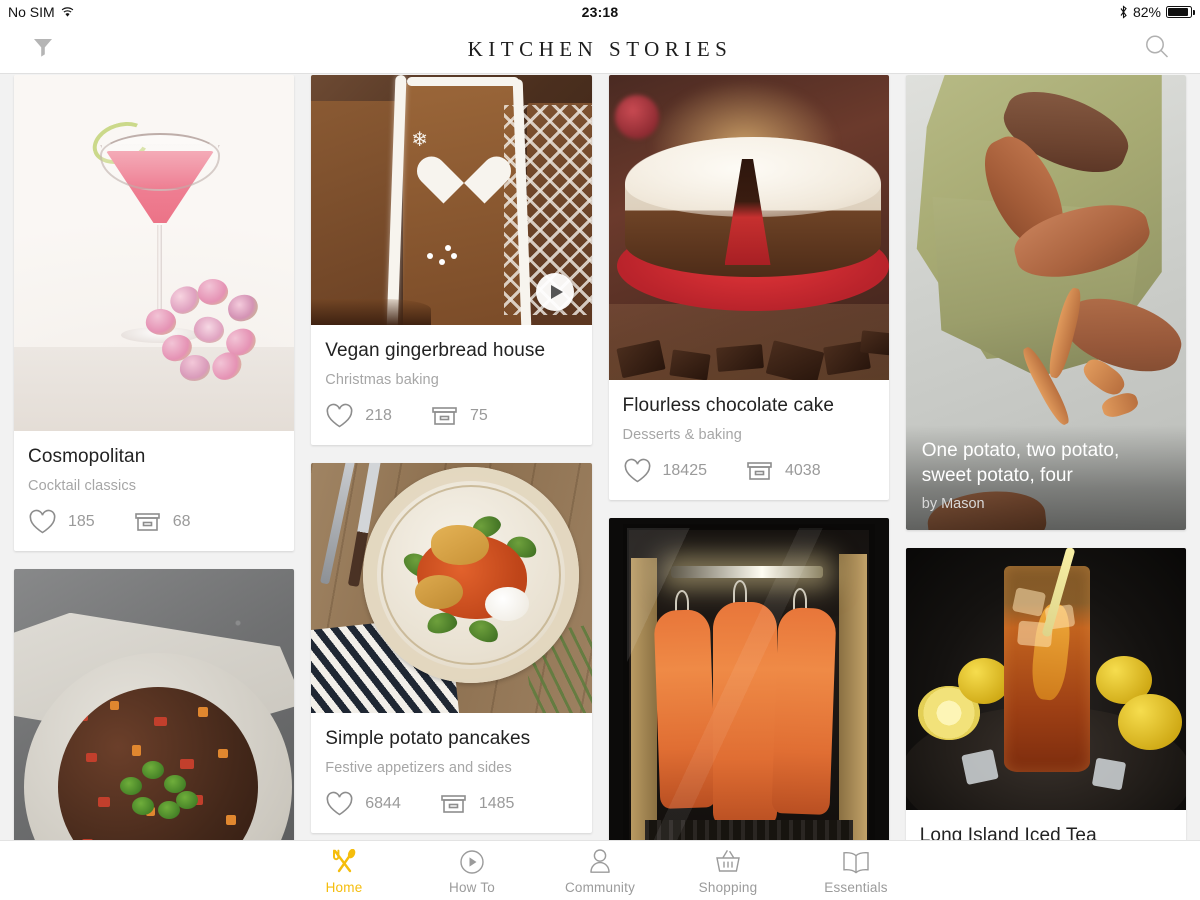  I want to click on tab-community: Community, so click(600, 871).